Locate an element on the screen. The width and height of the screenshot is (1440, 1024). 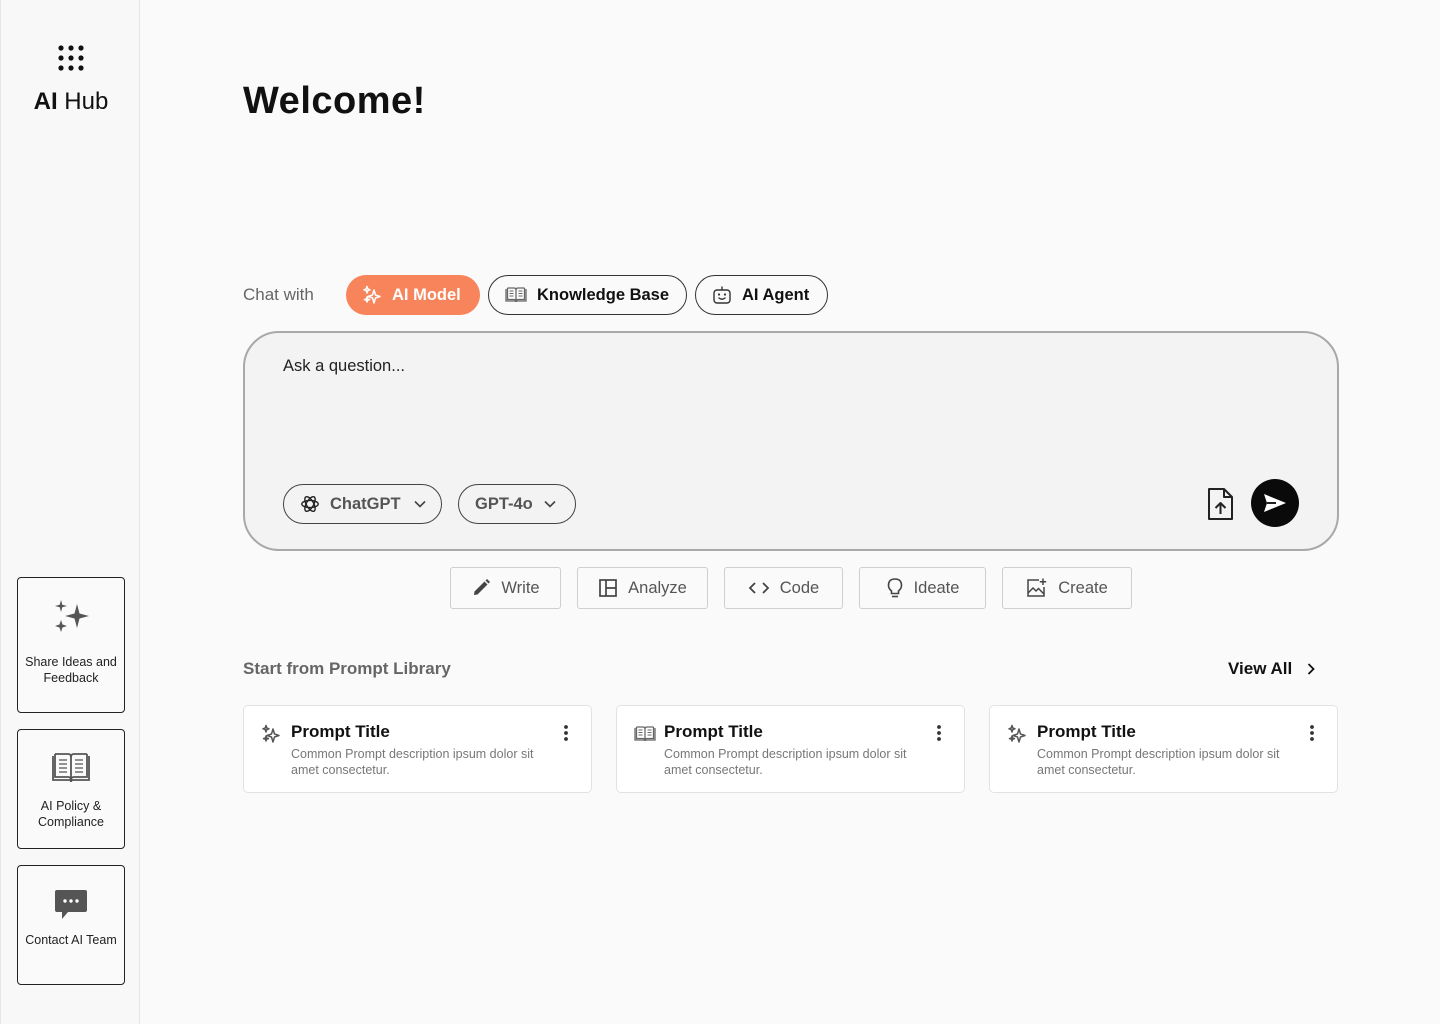
code-icon is located at coordinates (759, 588).